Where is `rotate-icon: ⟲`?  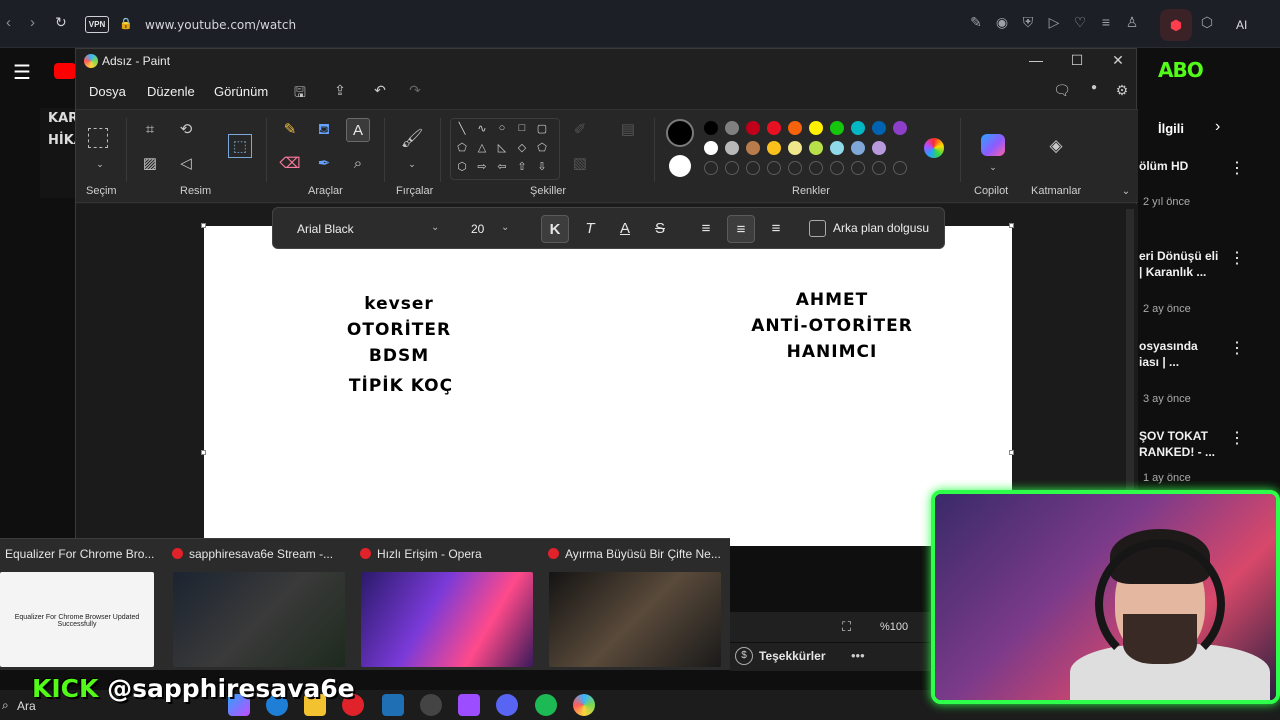 rotate-icon: ⟲ is located at coordinates (186, 130).